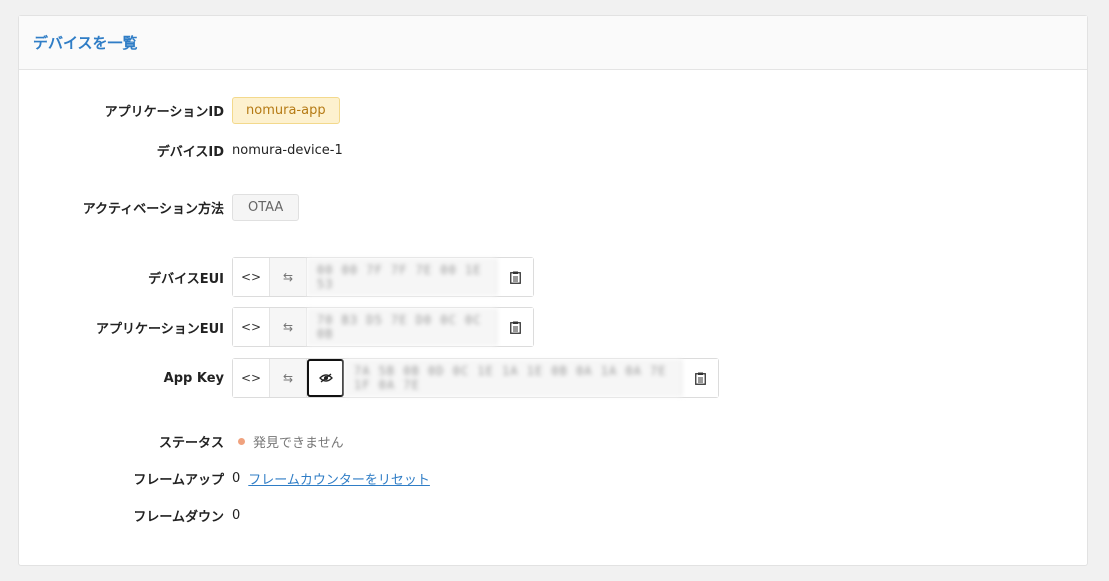 Image resolution: width=1109 pixels, height=581 pixels. What do you see at coordinates (298, 443) in the screenshot?
I see `status-value: 発見できません` at bounding box center [298, 443].